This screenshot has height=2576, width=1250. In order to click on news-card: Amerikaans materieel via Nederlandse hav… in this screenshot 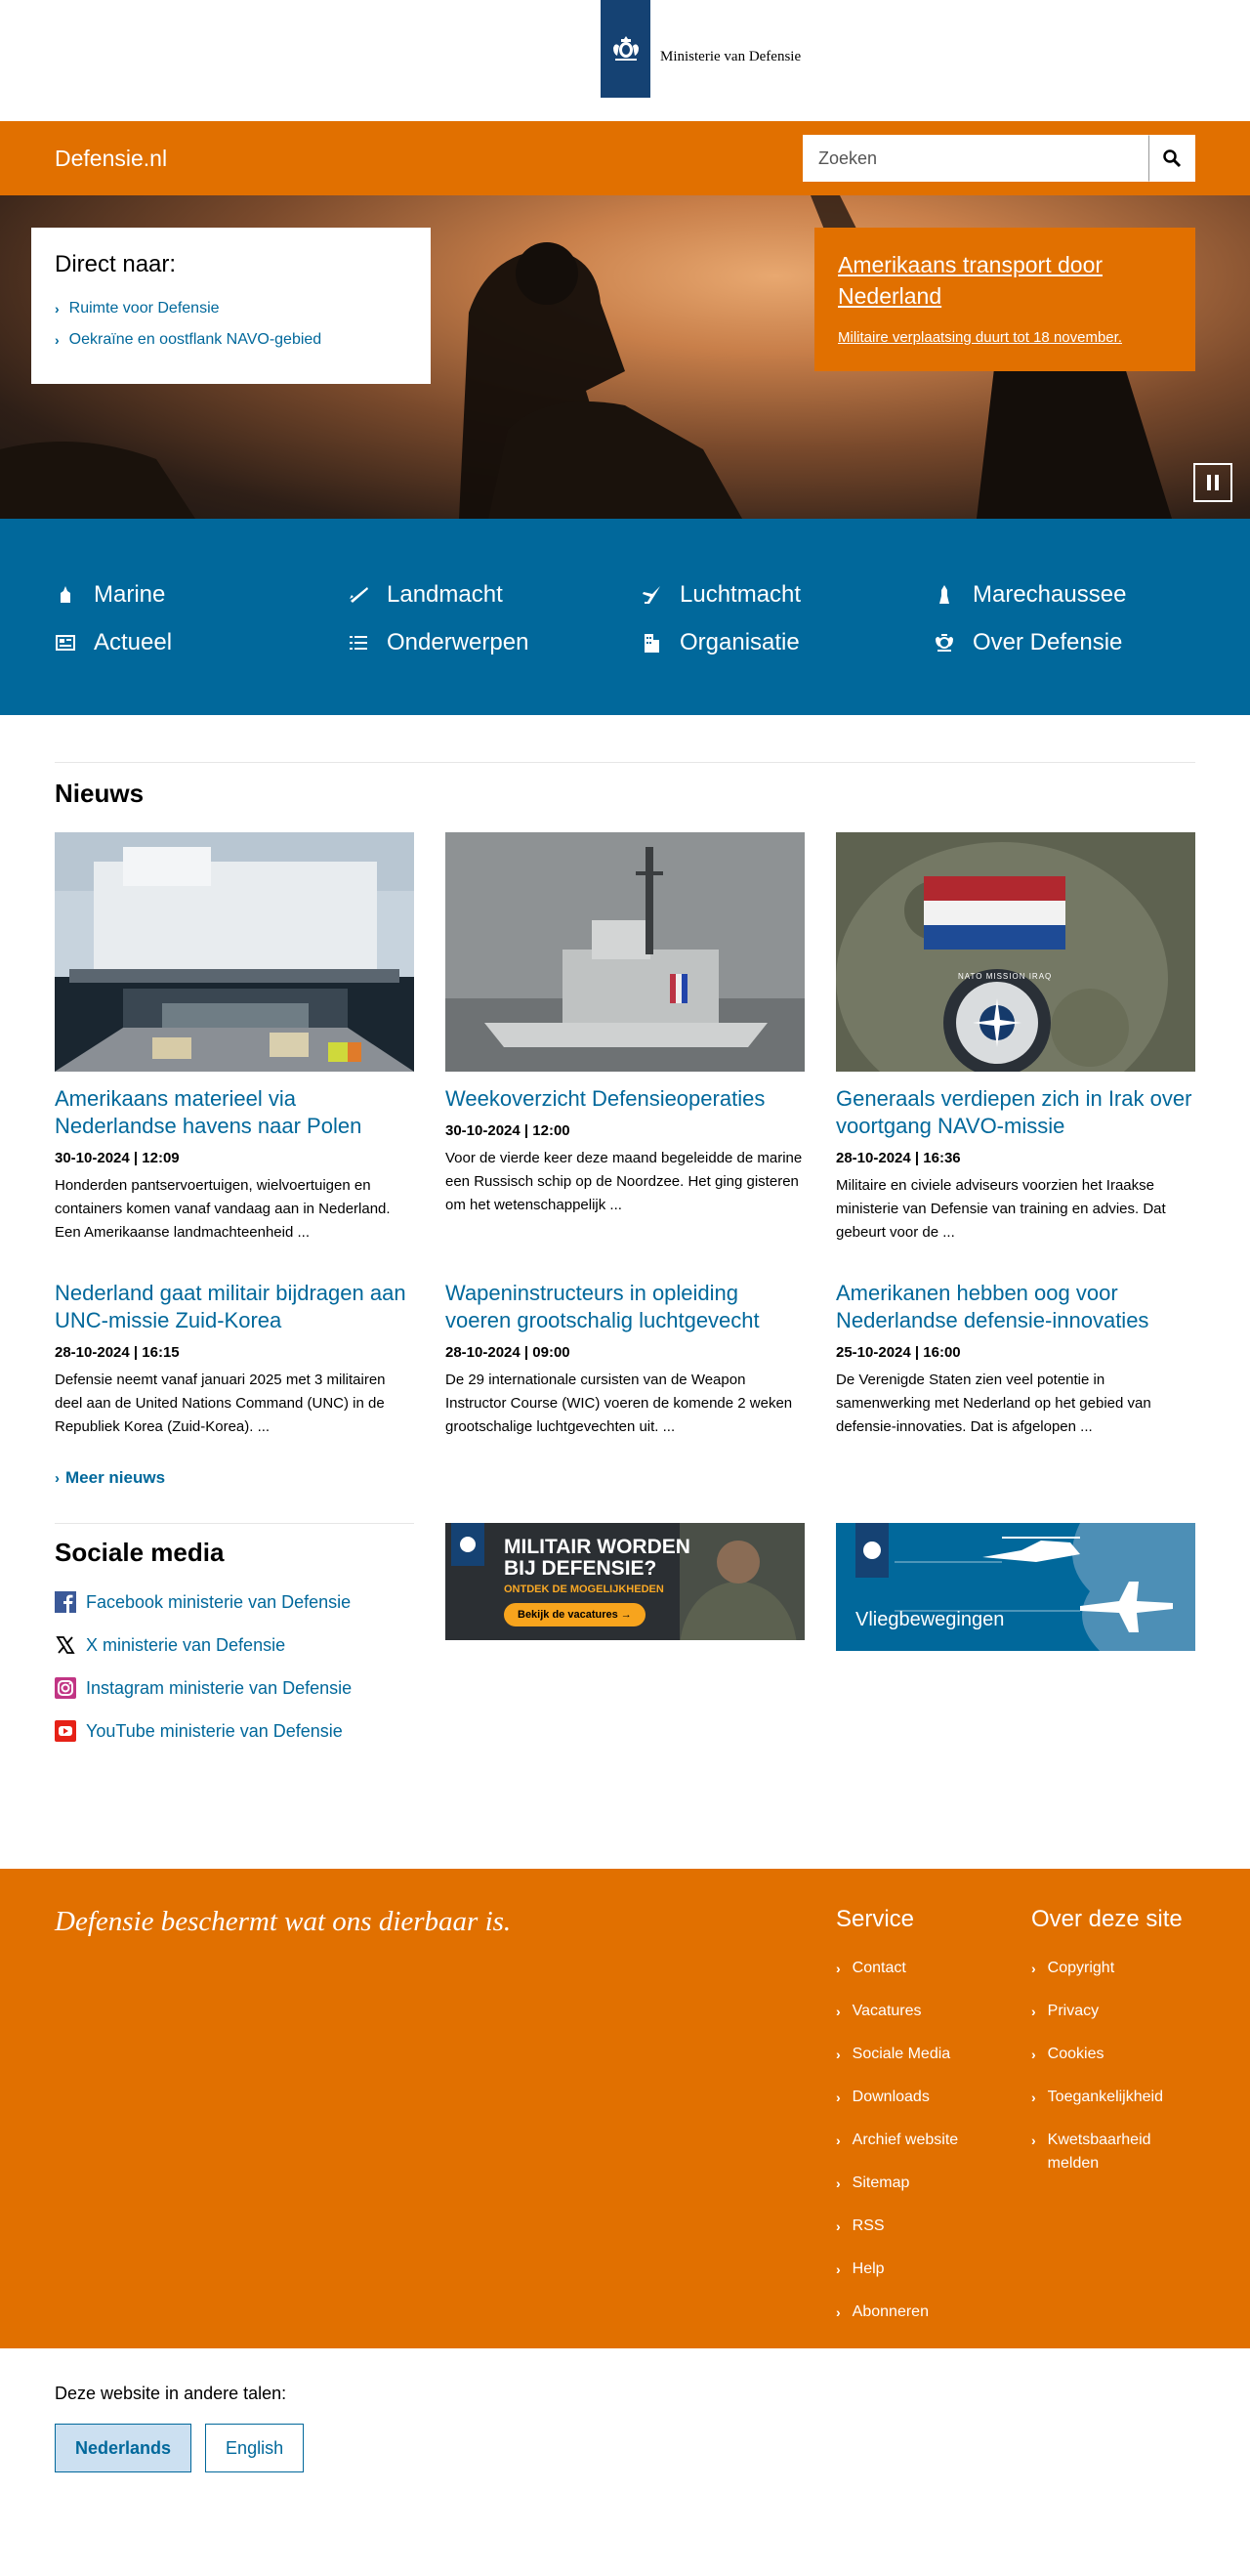, I will do `click(234, 1038)`.